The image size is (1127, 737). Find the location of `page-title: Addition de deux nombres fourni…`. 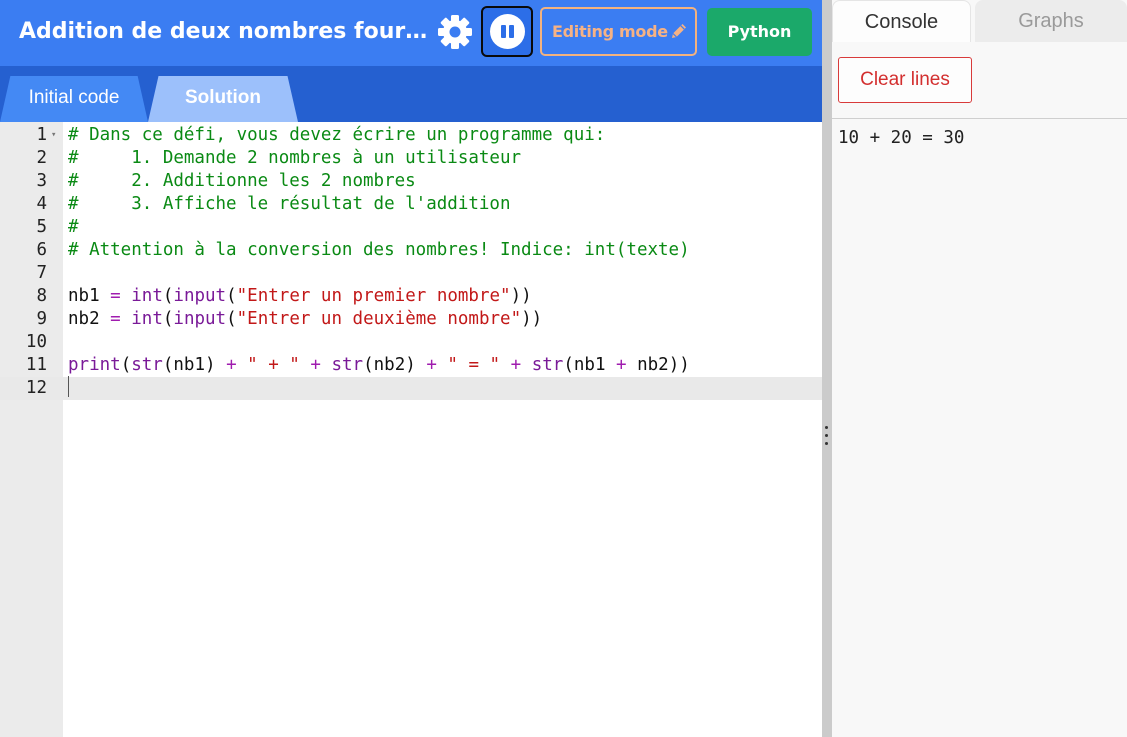

page-title: Addition de deux nombres fourni… is located at coordinates (225, 31).